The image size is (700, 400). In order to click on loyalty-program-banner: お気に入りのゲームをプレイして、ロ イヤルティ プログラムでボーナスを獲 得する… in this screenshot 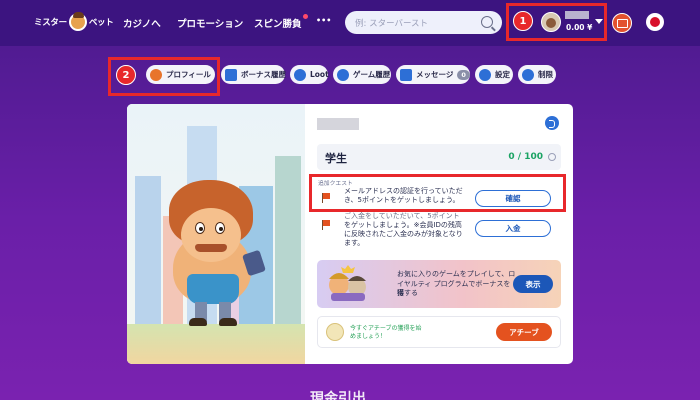, I will do `click(439, 284)`.